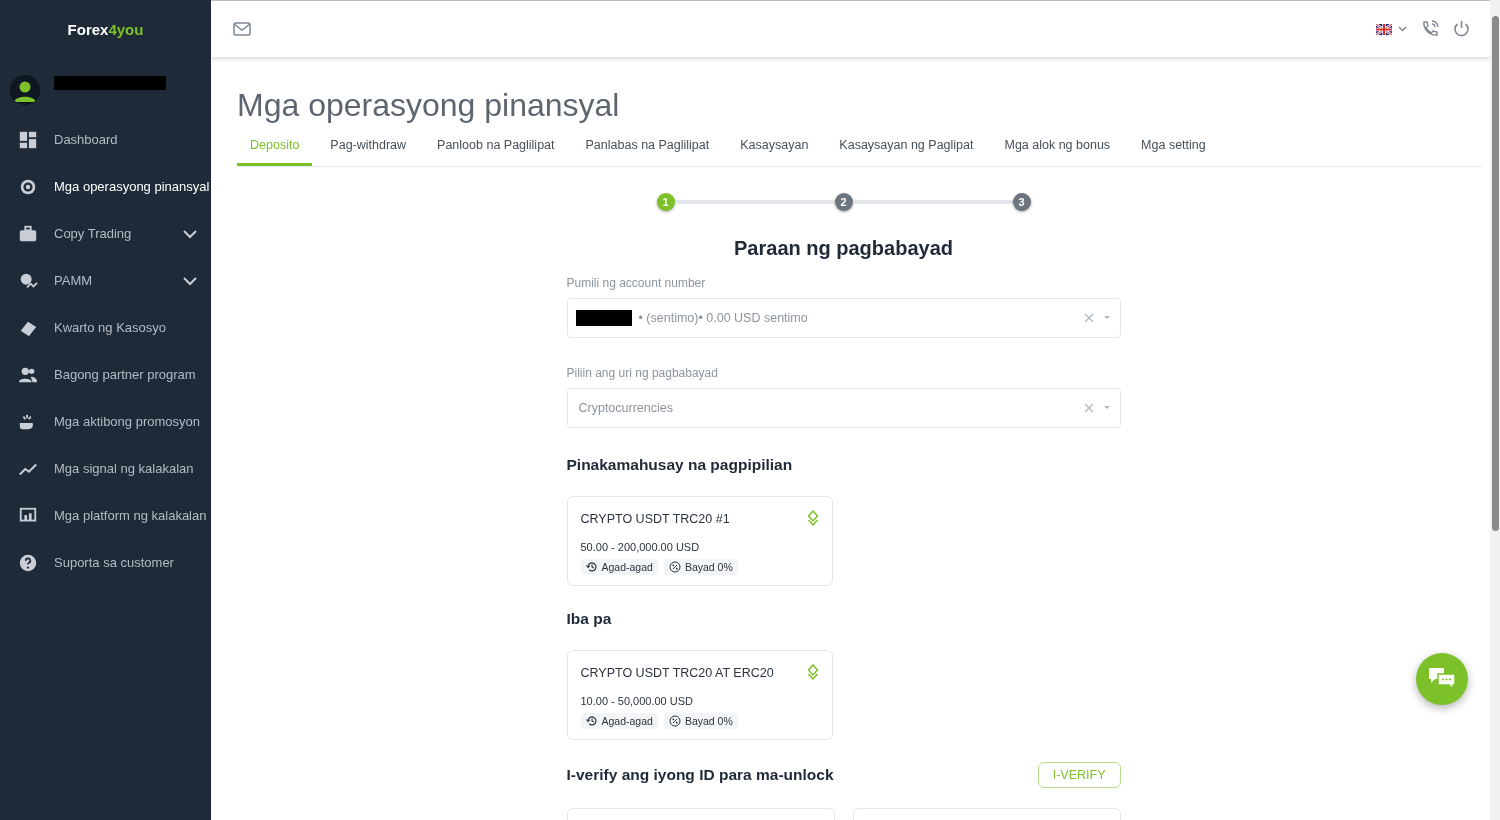  I want to click on help-icon, so click(28, 562).